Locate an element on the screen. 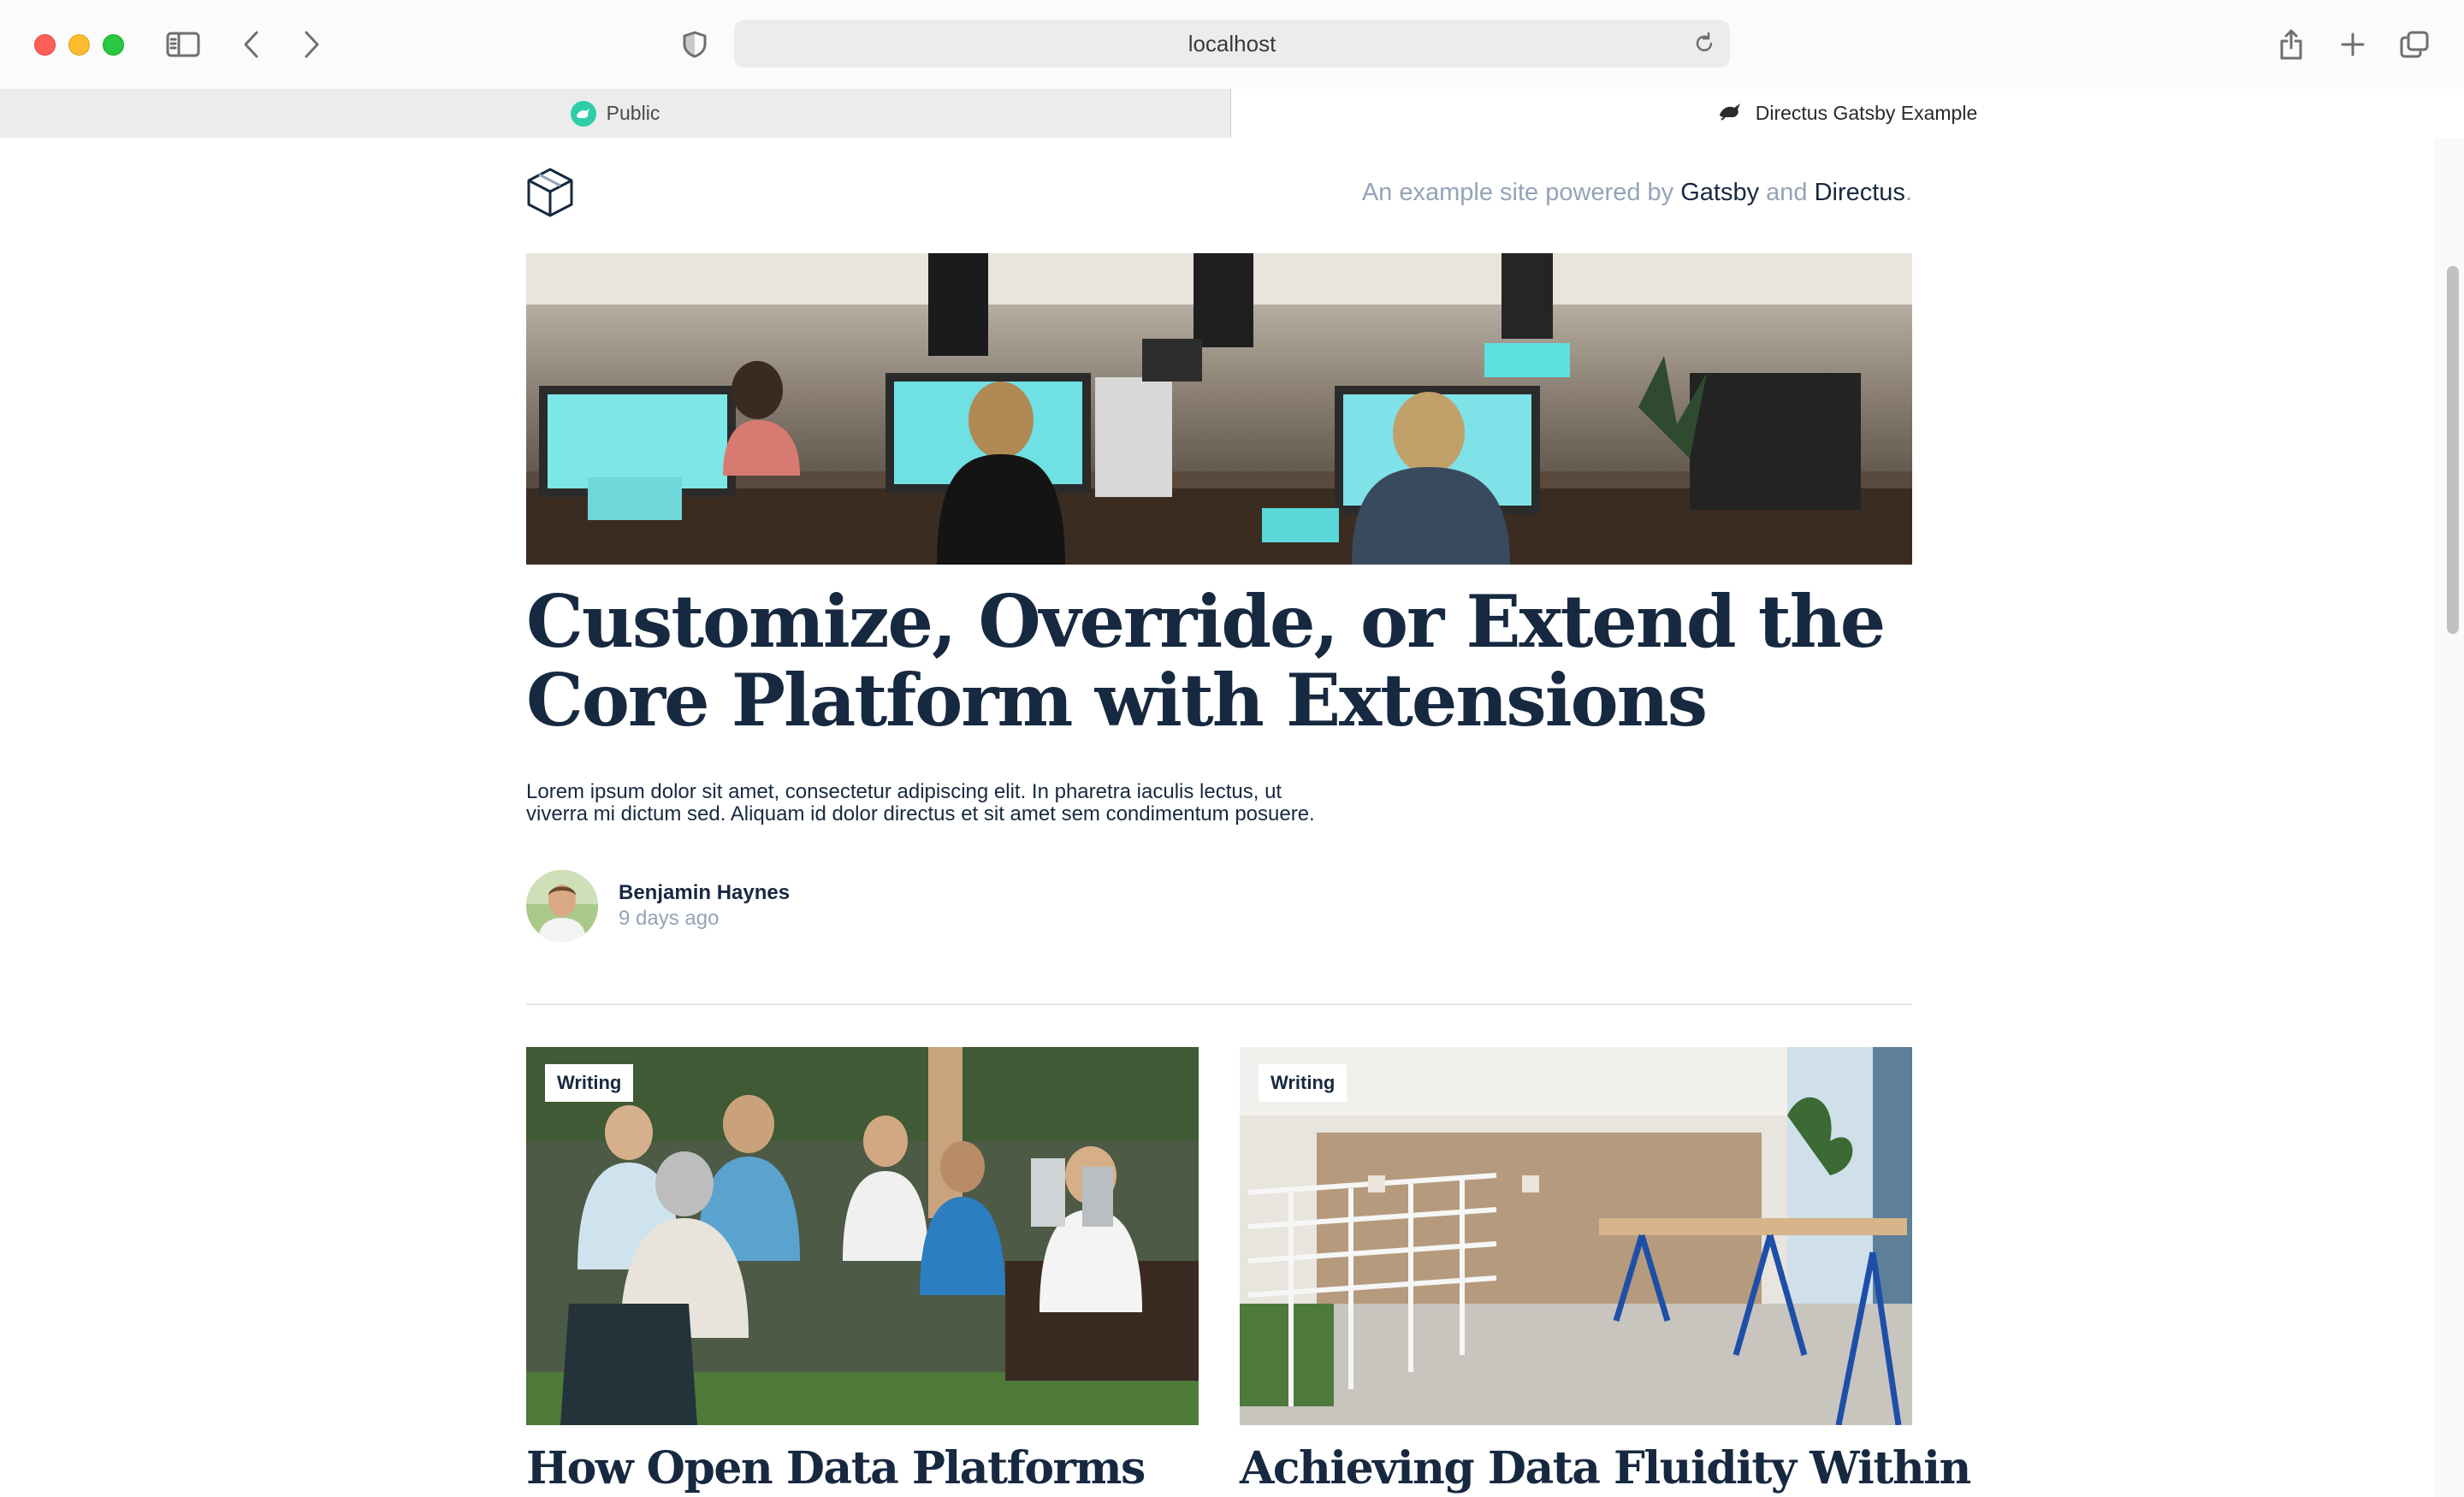  author-meta: Benjamin Haynes 9 days ago is located at coordinates (704, 906).